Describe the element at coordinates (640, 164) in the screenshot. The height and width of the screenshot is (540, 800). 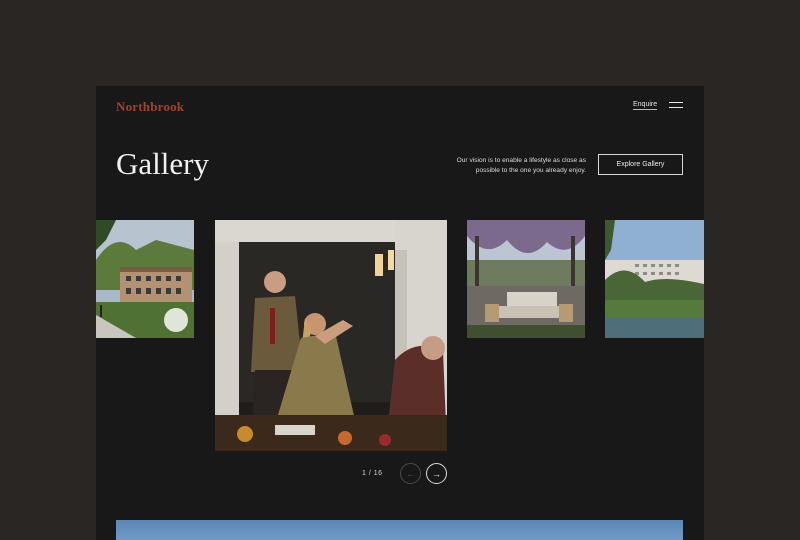
I see `explore-gallery-button: Explore Gallery` at that location.